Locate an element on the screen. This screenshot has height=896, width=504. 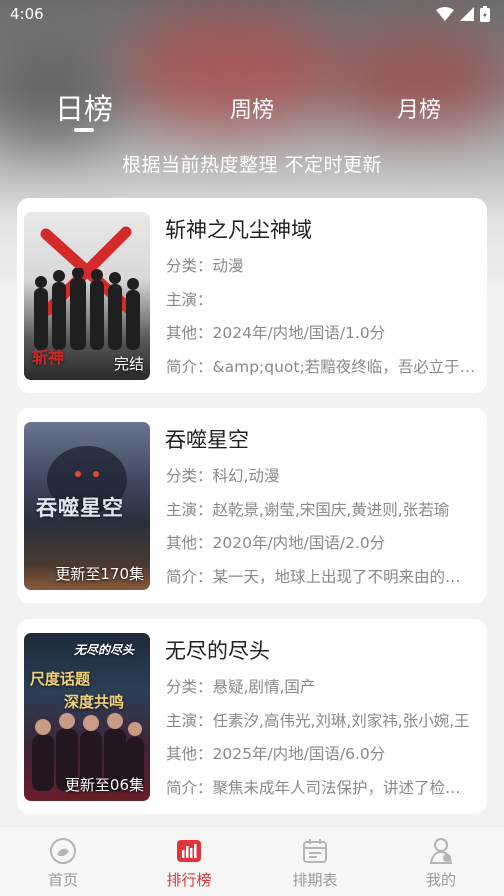
bottom-nav: 首页 排行榜 排期表 我的 is located at coordinates (252, 861).